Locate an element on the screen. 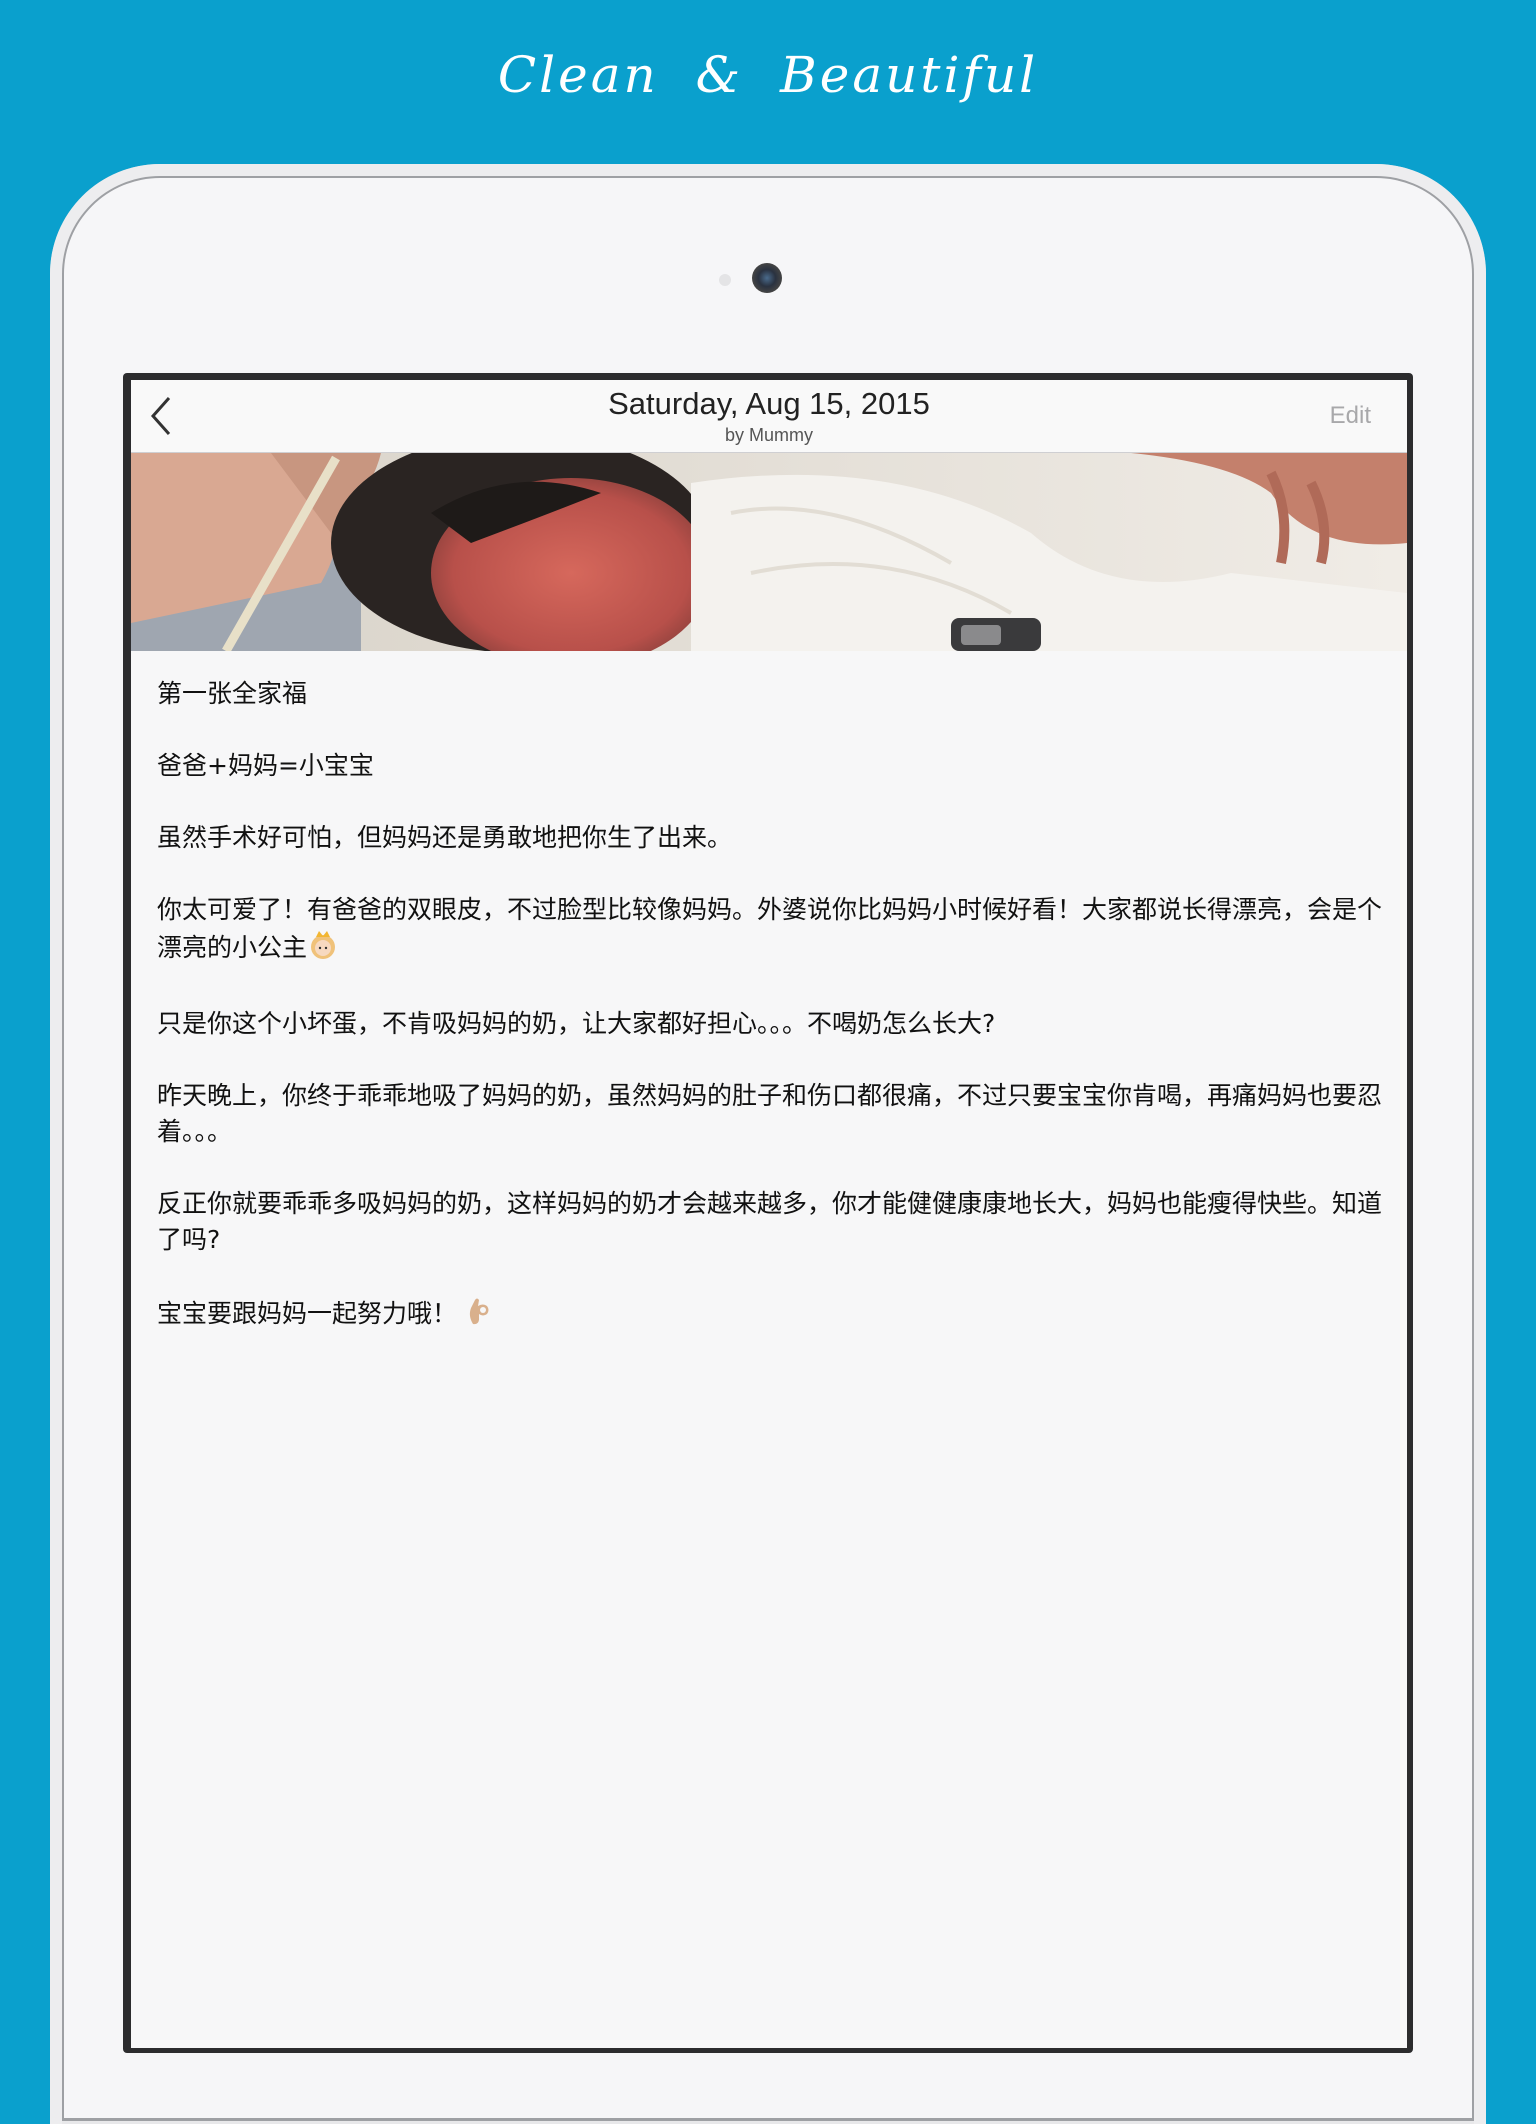 The width and height of the screenshot is (1536, 2124). entry-paragraph: 第一张全家福 is located at coordinates (232, 693).